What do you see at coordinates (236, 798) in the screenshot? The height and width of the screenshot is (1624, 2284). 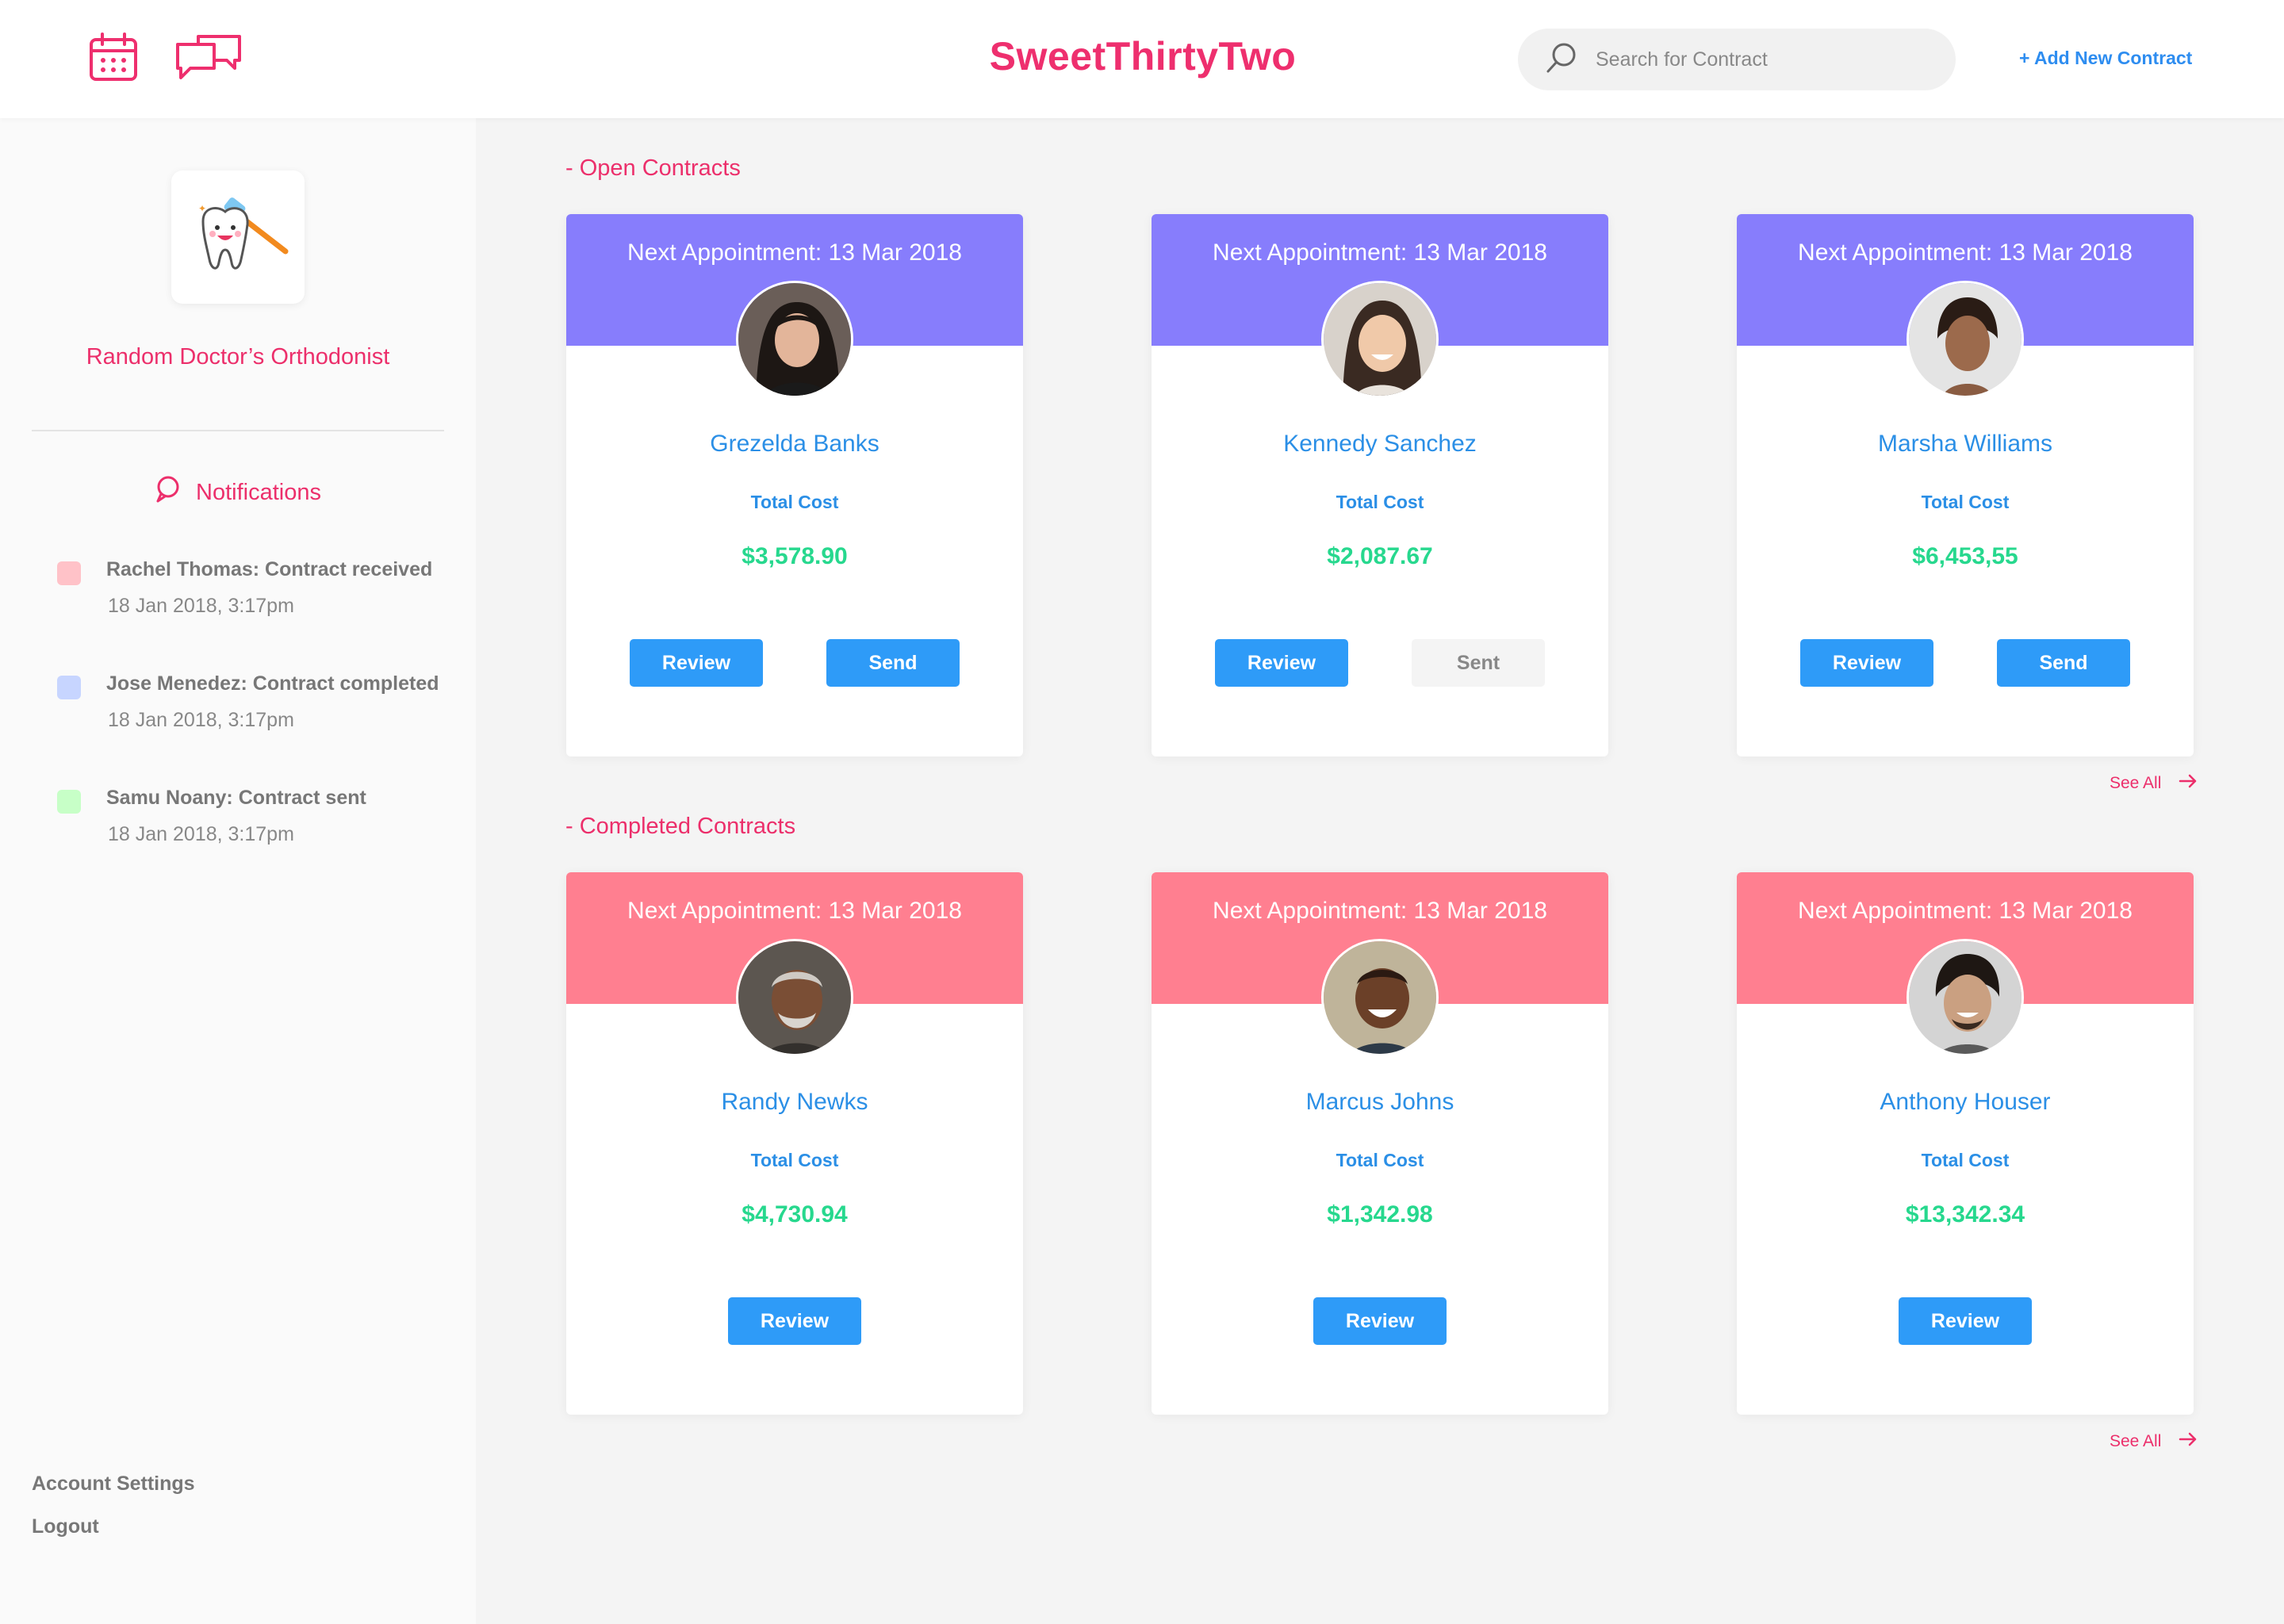 I see `notification-text: Samu Noany: Contract sent` at bounding box center [236, 798].